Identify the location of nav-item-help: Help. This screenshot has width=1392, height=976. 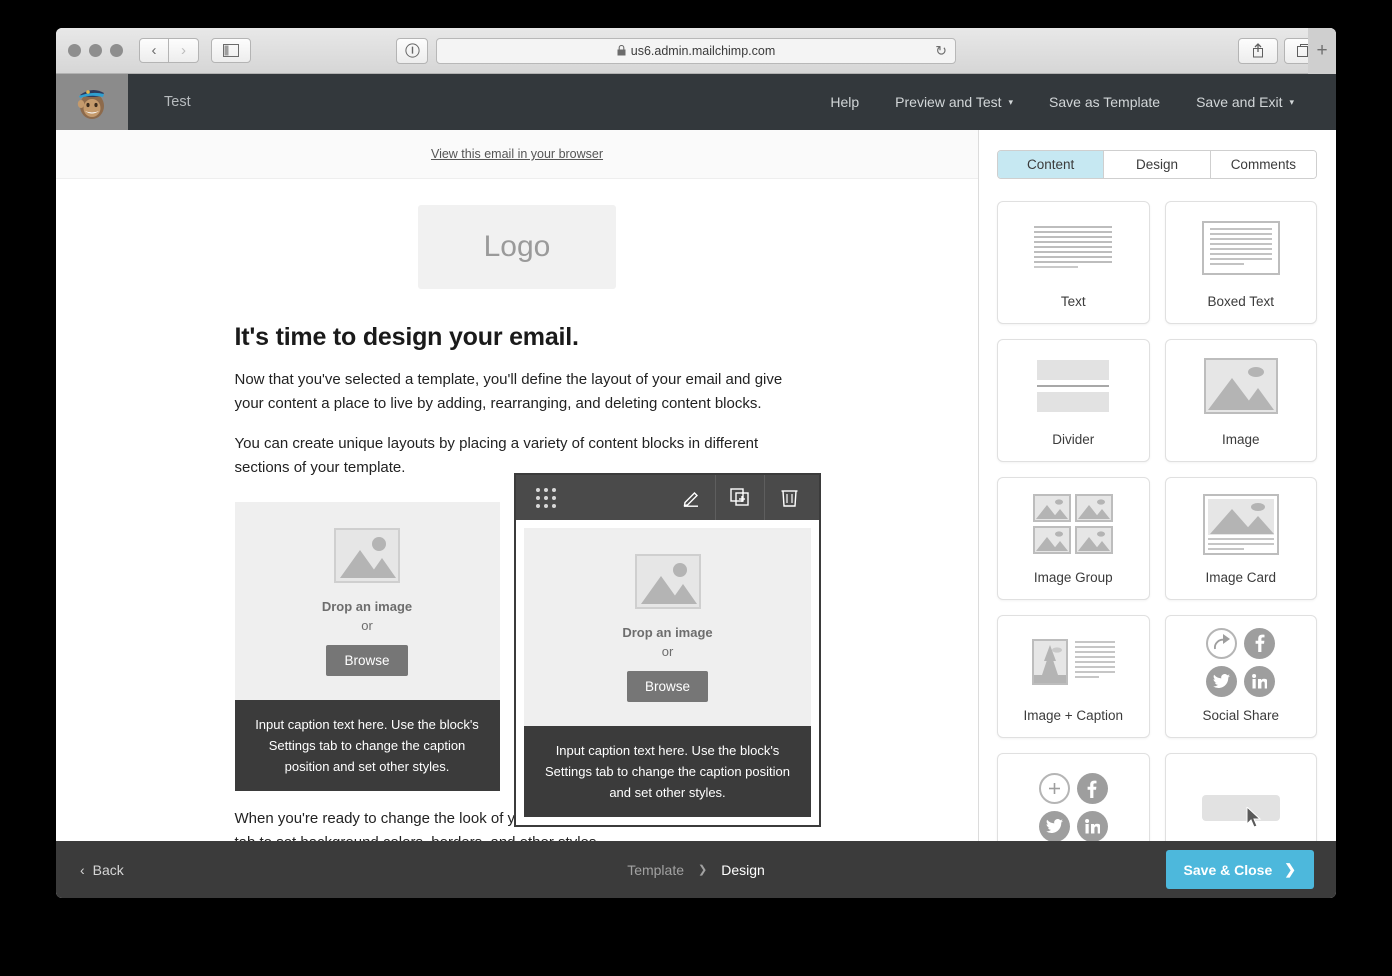
(844, 102).